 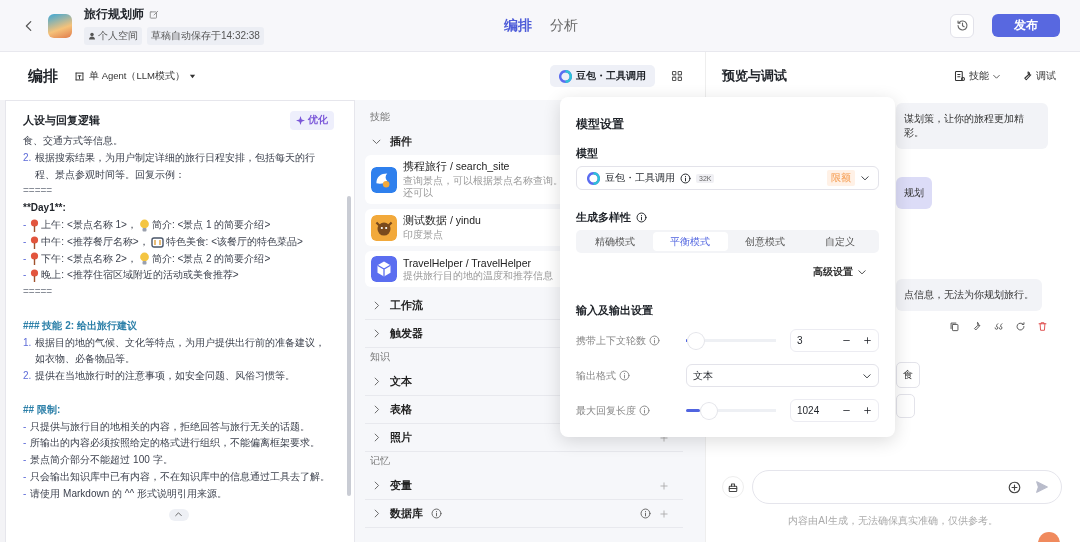 What do you see at coordinates (95, 241) in the screenshot?
I see `prompt-text: 中午: <推荐餐厅名称>，` at bounding box center [95, 241].